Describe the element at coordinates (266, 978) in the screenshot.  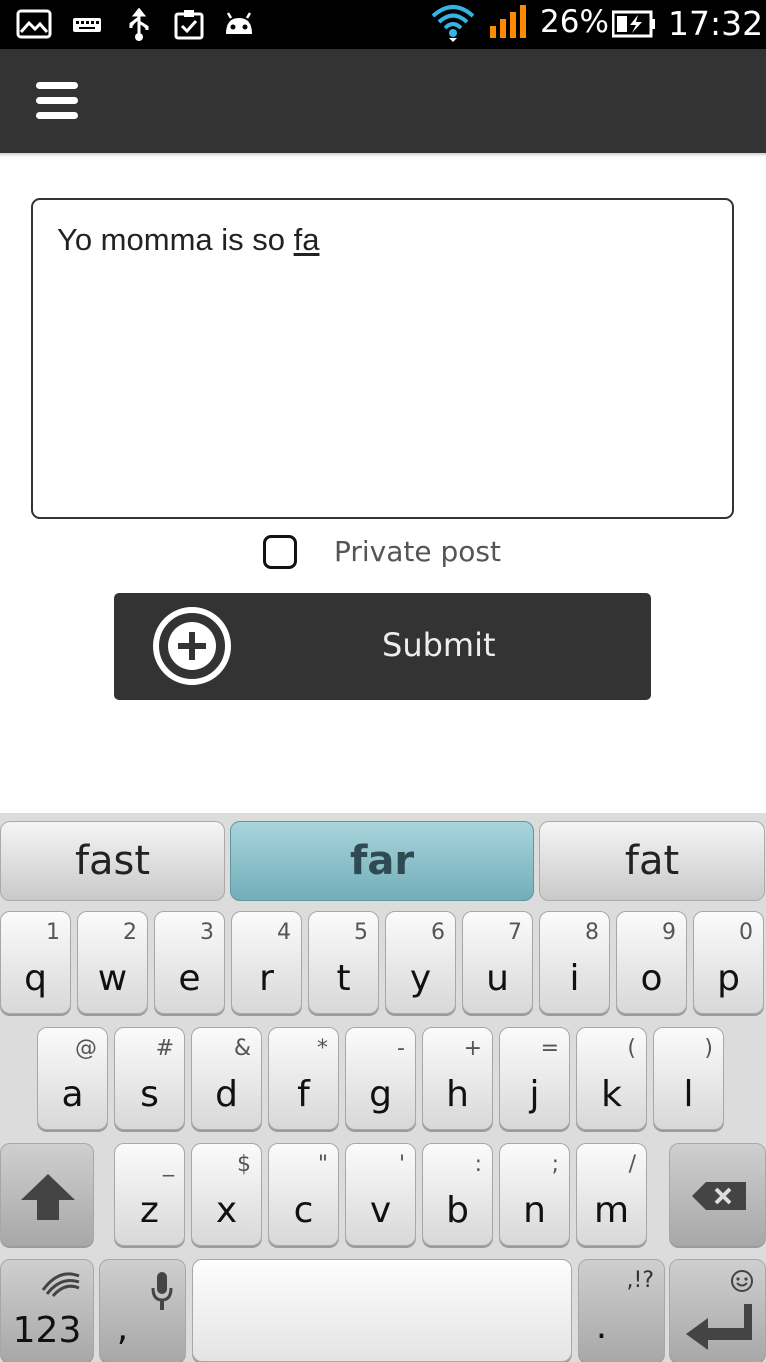
I see `key-r-label: r` at that location.